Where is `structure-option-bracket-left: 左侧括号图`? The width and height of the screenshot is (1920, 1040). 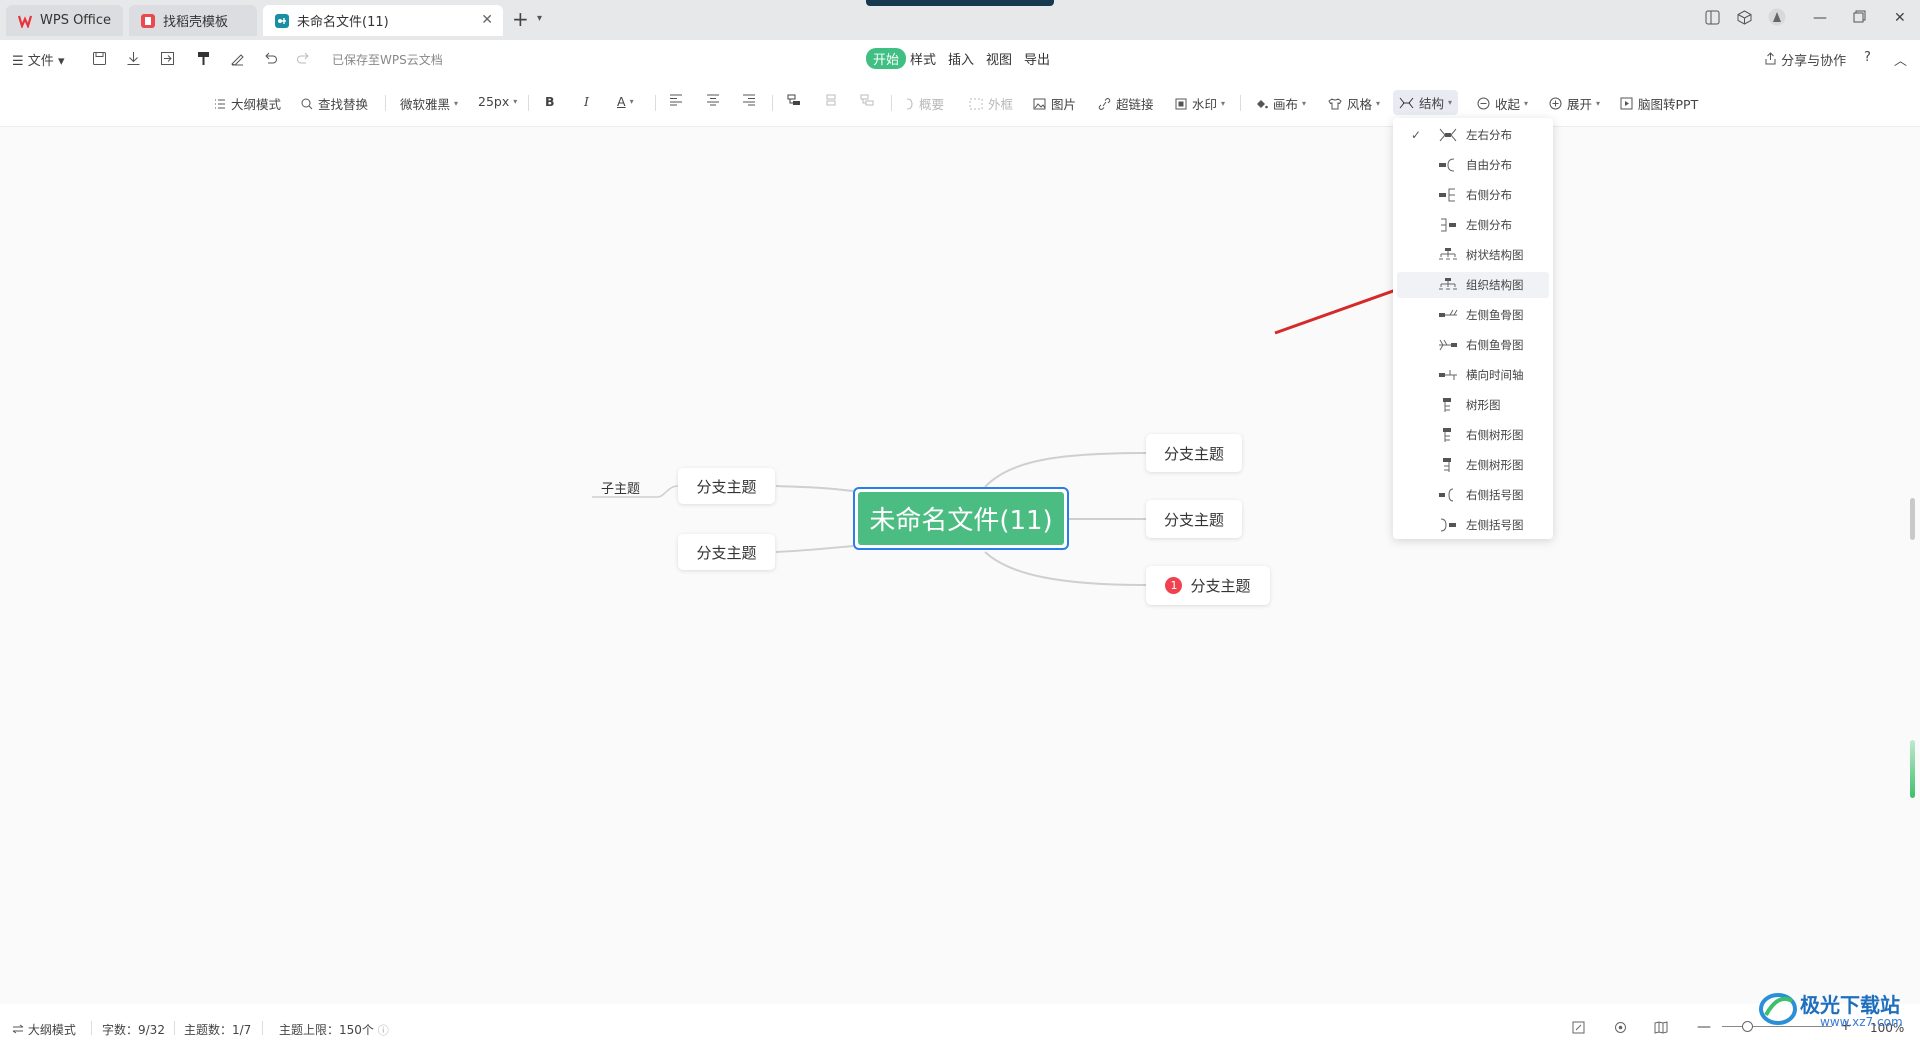 structure-option-bracket-left: 左侧括号图 is located at coordinates (1473, 525).